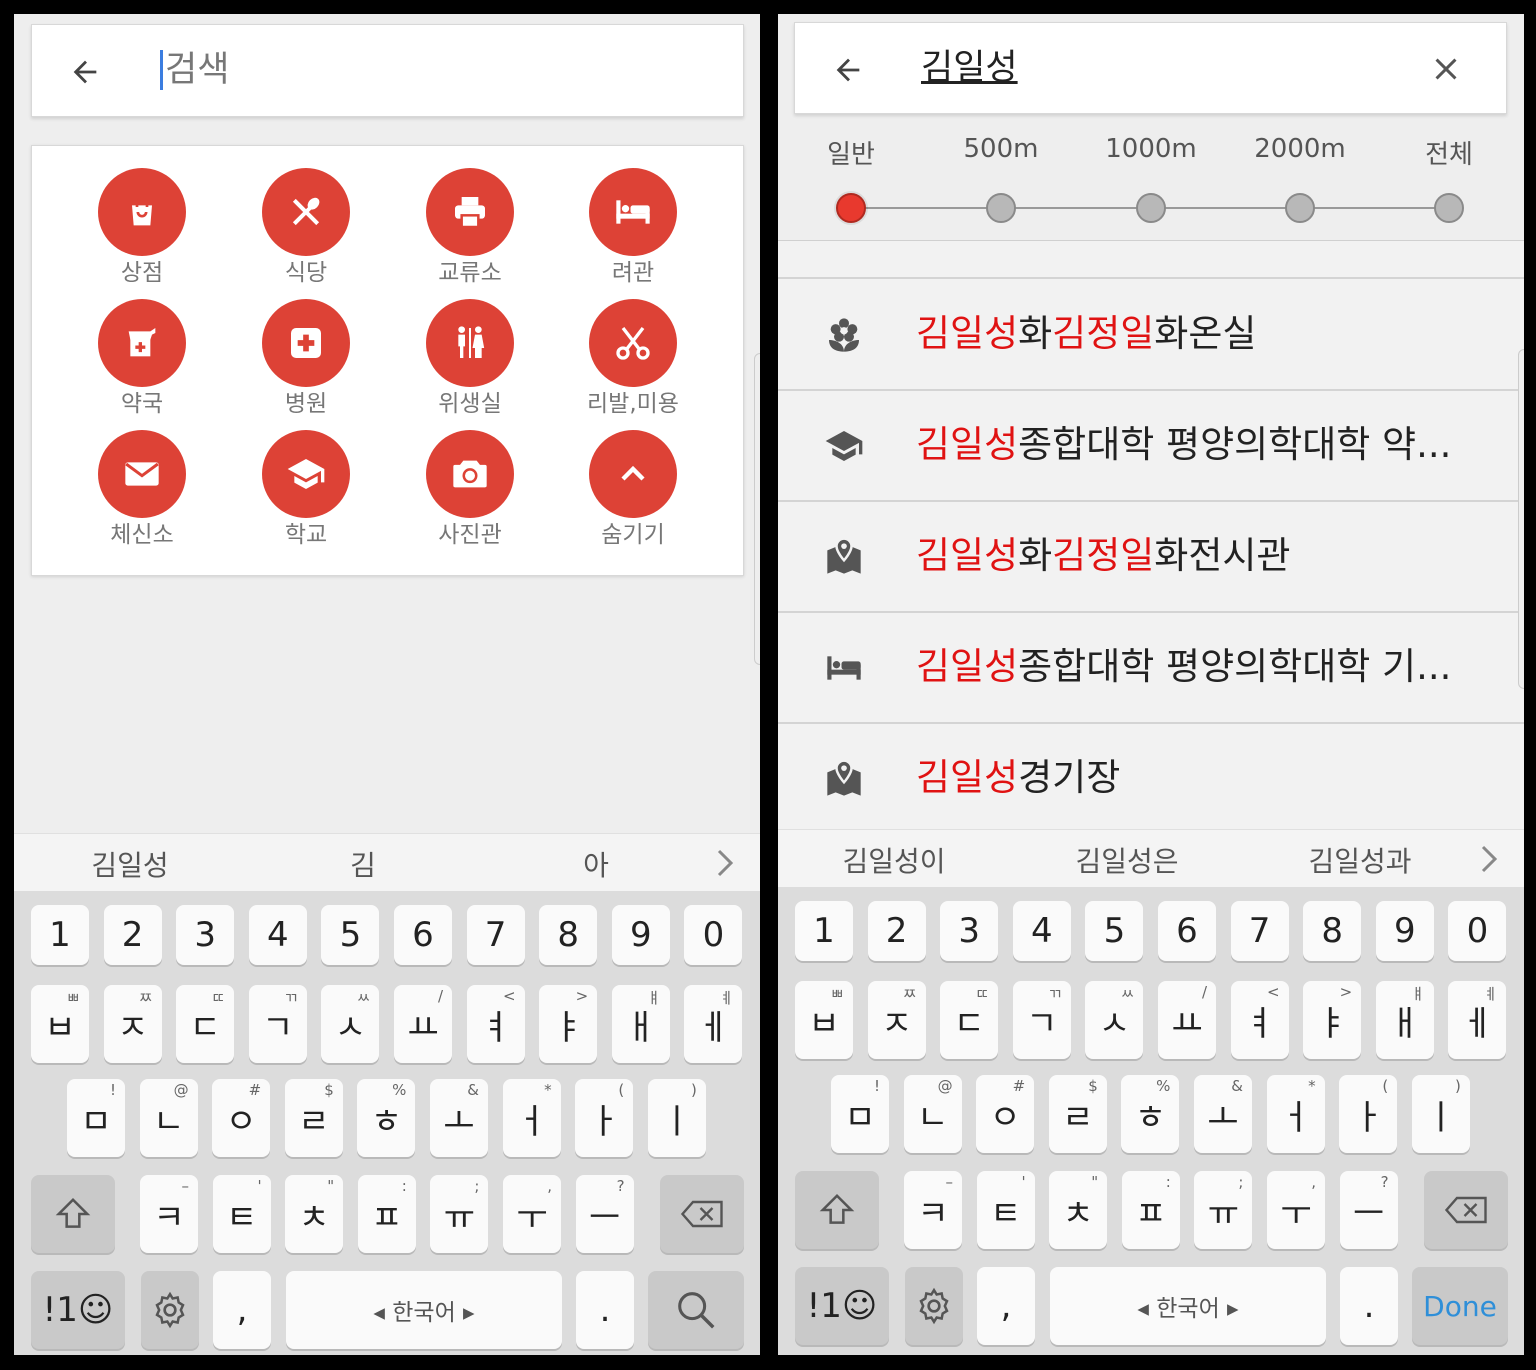 The image size is (1536, 1370). I want to click on back-arrow-icon, so click(848, 70).